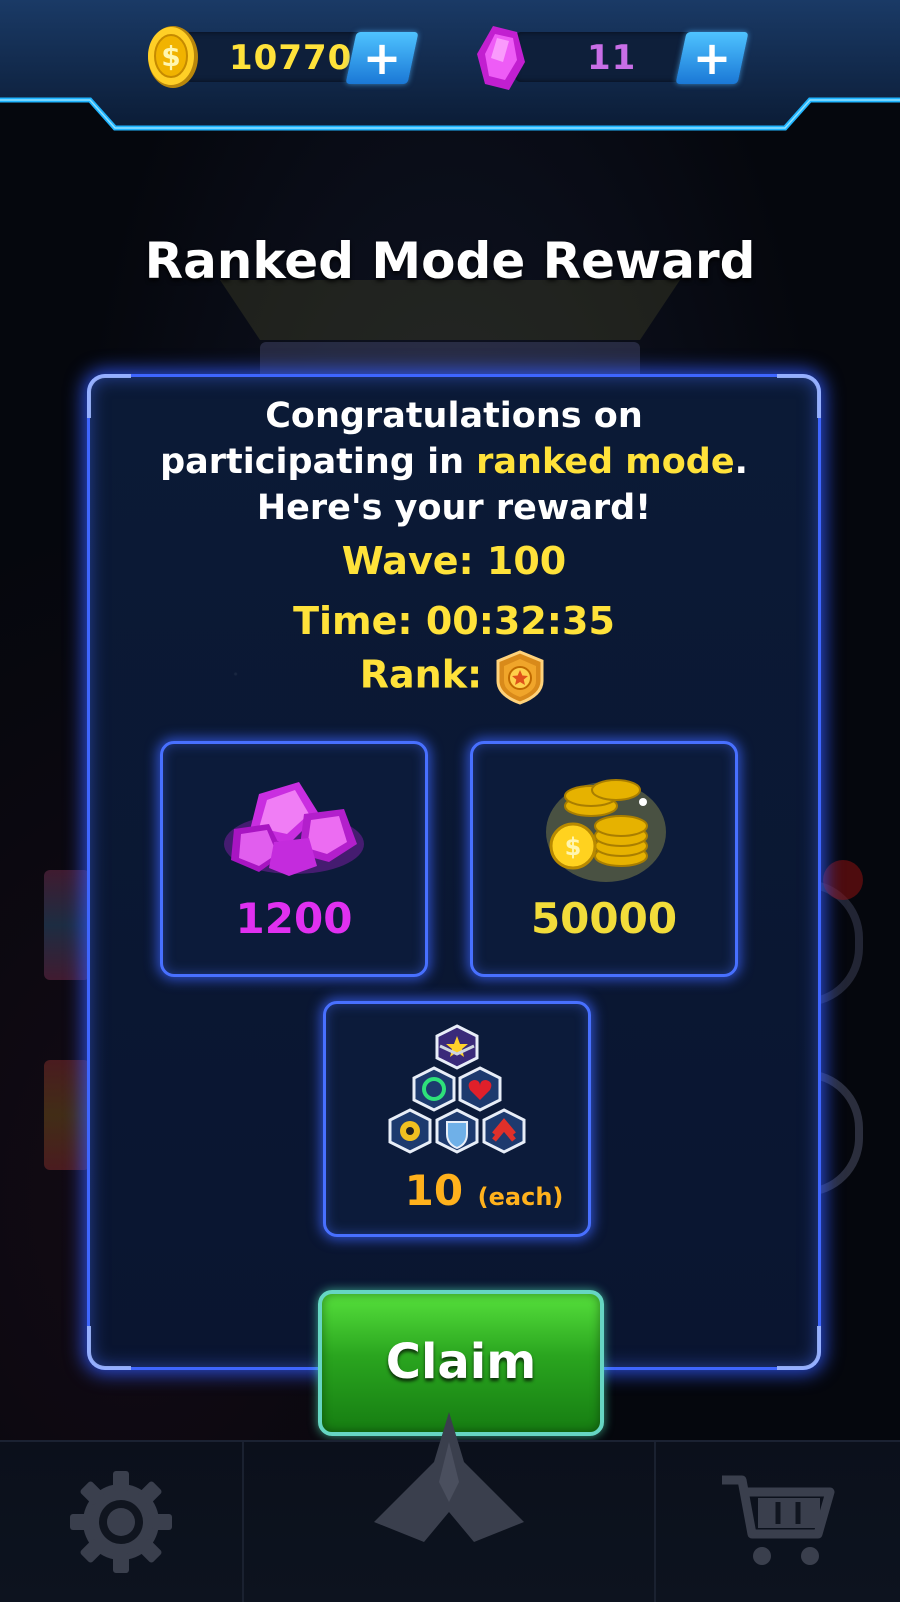 Image resolution: width=900 pixels, height=1602 pixels. Describe the element at coordinates (843, 880) in the screenshot. I see `side-decor-right-dot` at that location.